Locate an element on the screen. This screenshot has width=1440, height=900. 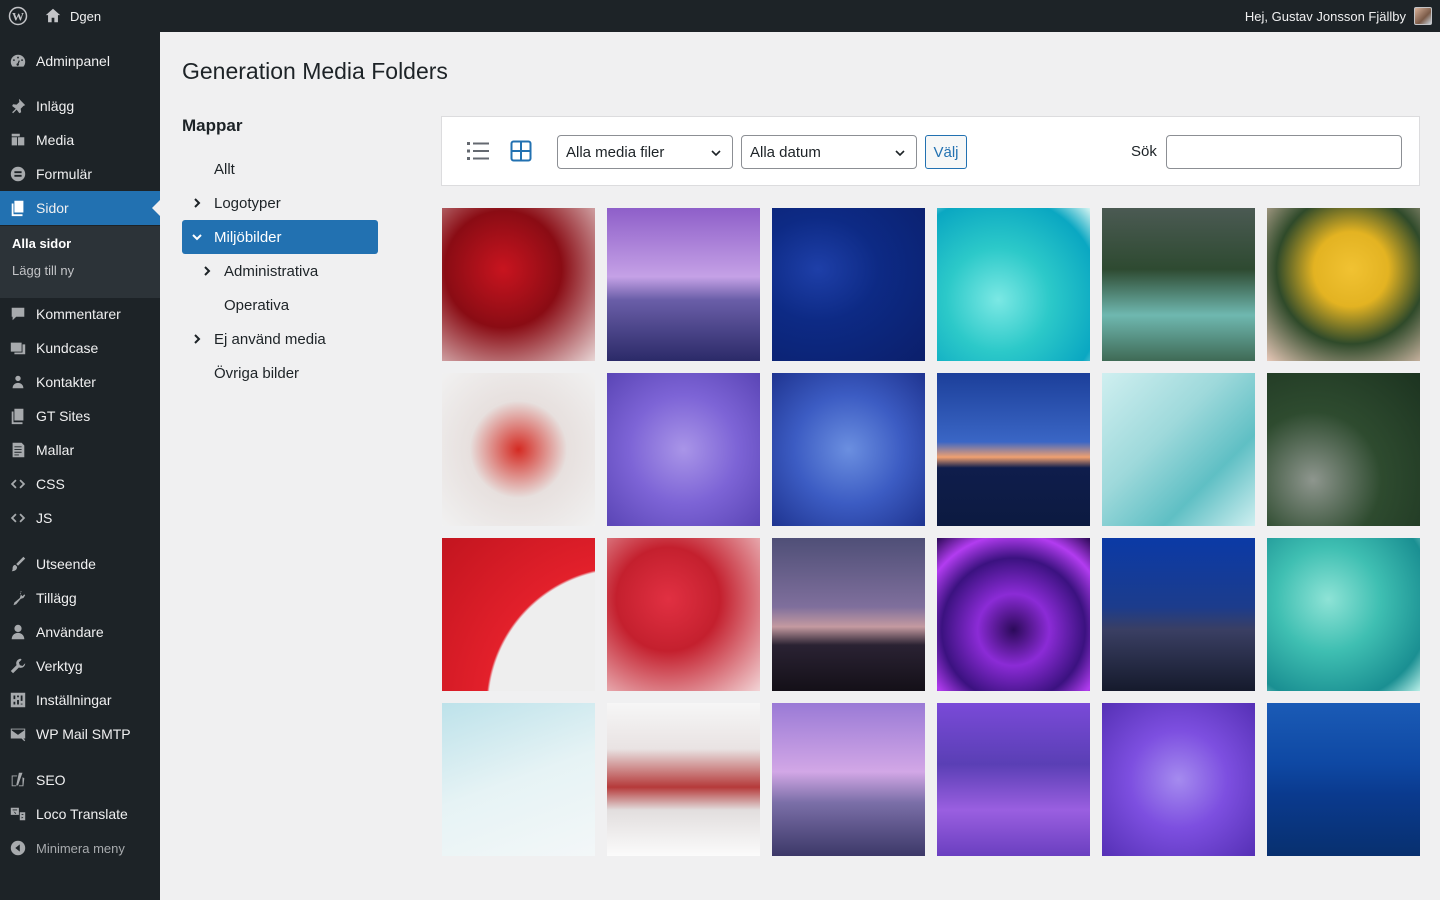
media-icon is located at coordinates (18, 140).